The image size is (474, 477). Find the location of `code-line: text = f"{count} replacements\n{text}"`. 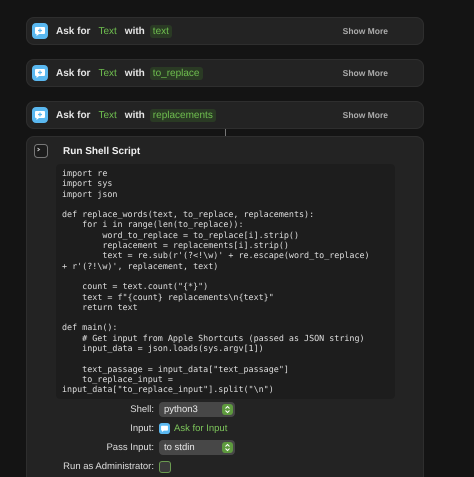

code-line: text = f"{count} replacements\n{text}" is located at coordinates (178, 297).